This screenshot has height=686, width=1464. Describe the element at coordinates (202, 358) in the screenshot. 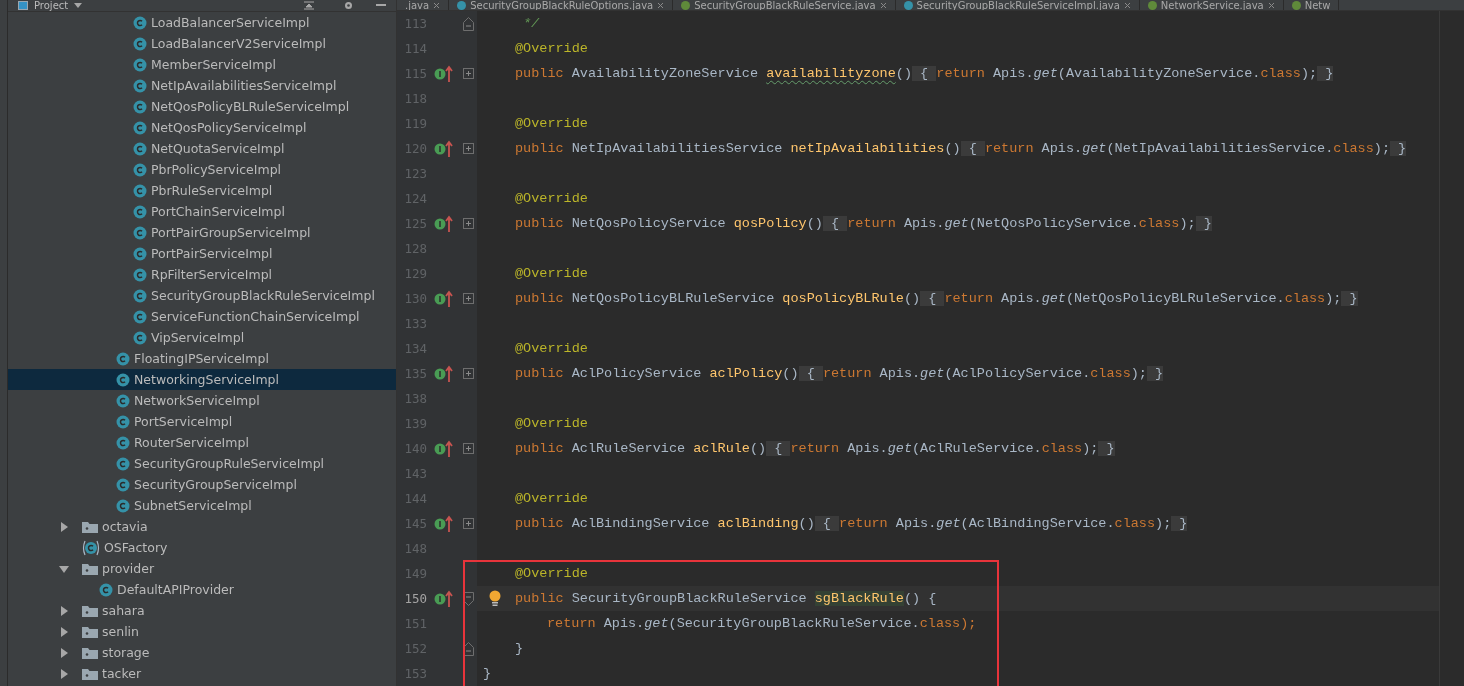

I see `tree-item: FloatingIPServiceImpl` at that location.